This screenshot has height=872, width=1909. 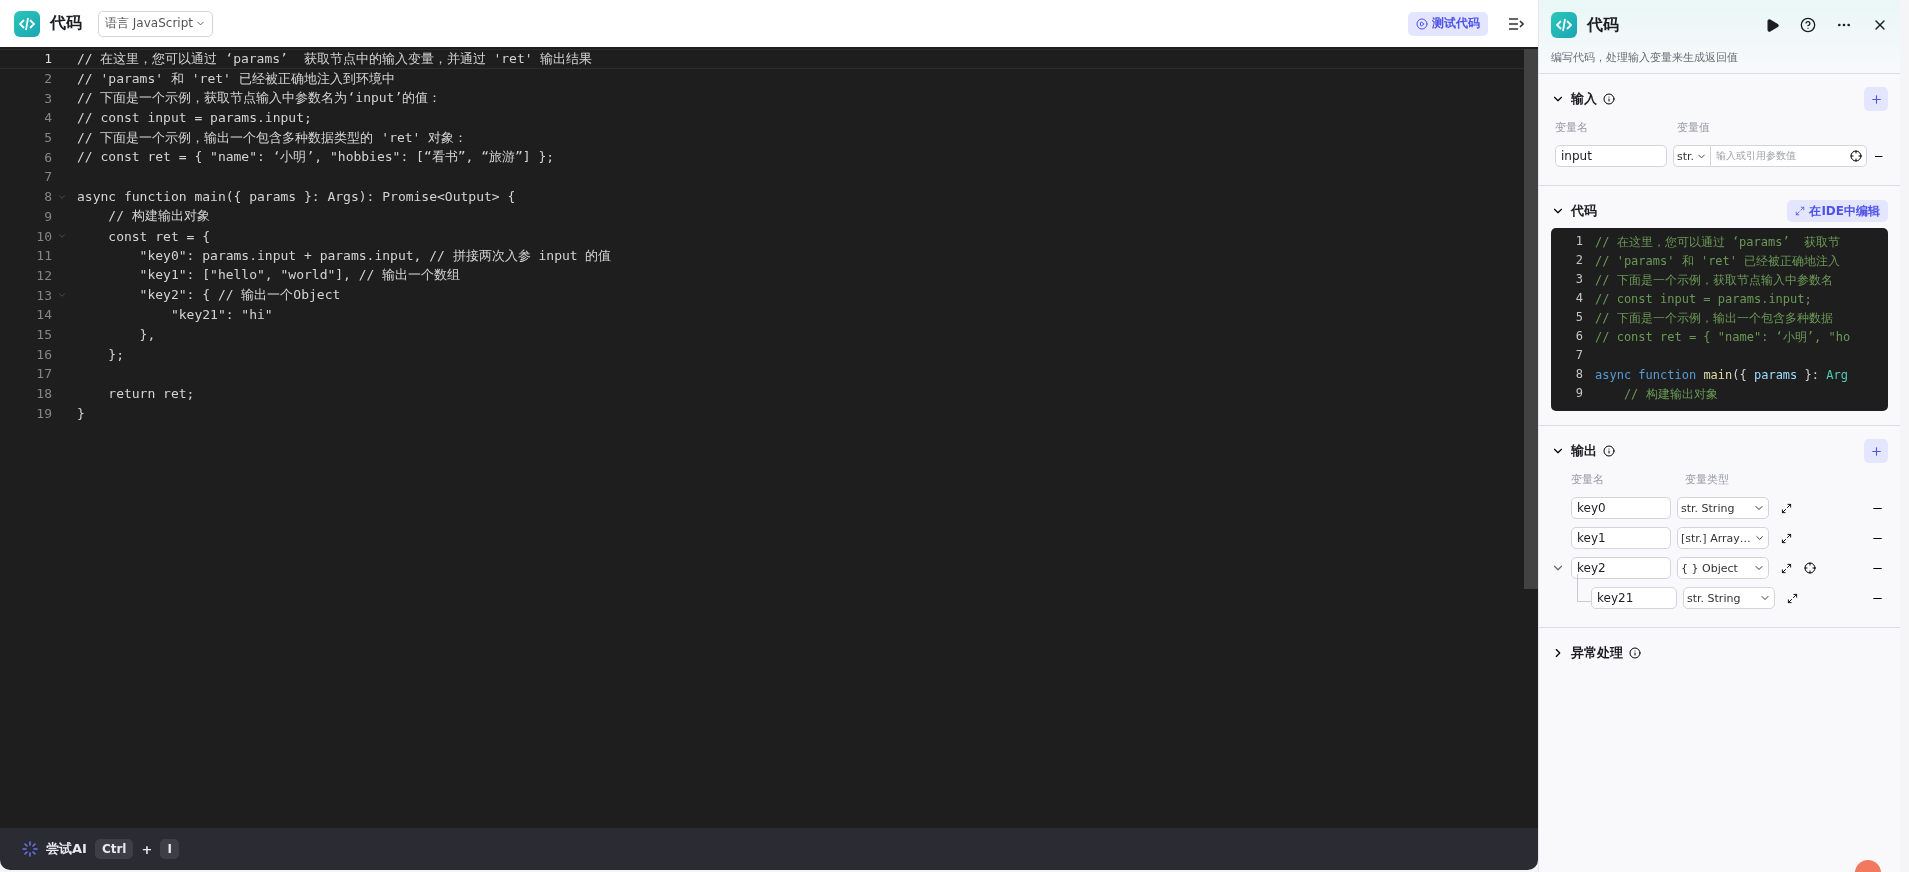 What do you see at coordinates (30, 849) in the screenshot?
I see `sparkle-icon` at bounding box center [30, 849].